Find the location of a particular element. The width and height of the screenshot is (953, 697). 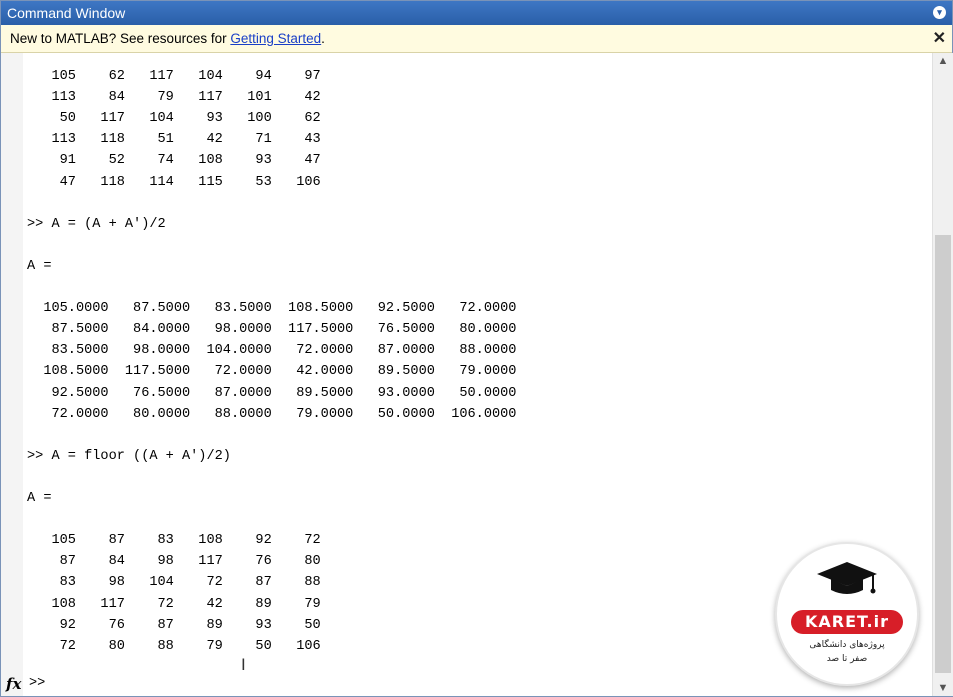

command-line: >> A = (A + A')/2 is located at coordinates (96, 224).